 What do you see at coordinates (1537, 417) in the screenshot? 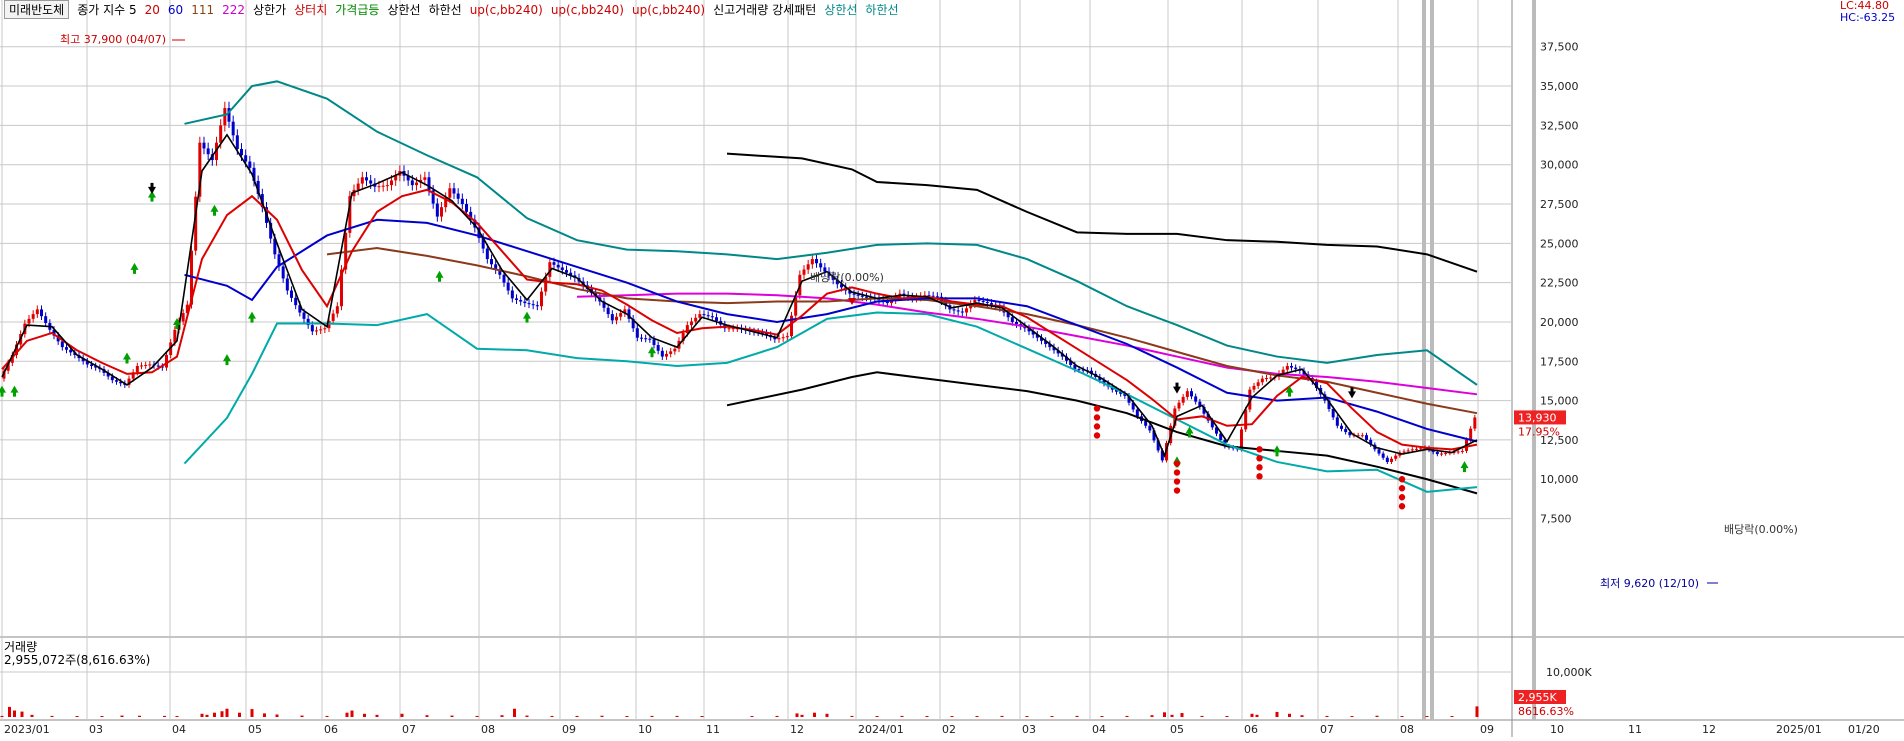
I see `last-price-text: 13,930` at bounding box center [1537, 417].